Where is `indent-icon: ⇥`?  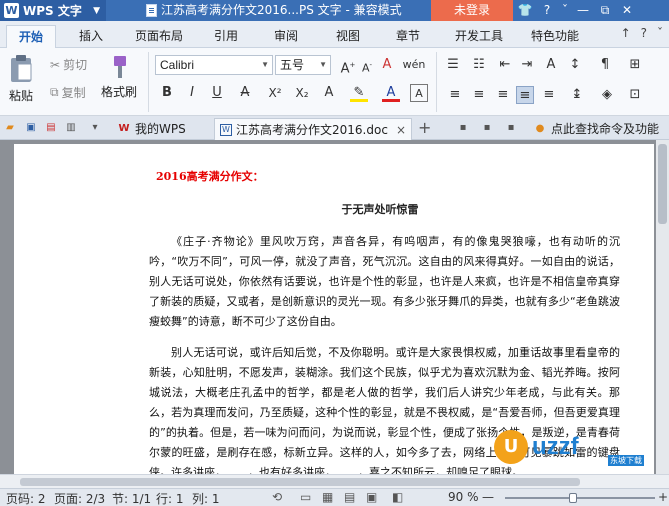
indent-icon: ⇥ is located at coordinates (527, 65).